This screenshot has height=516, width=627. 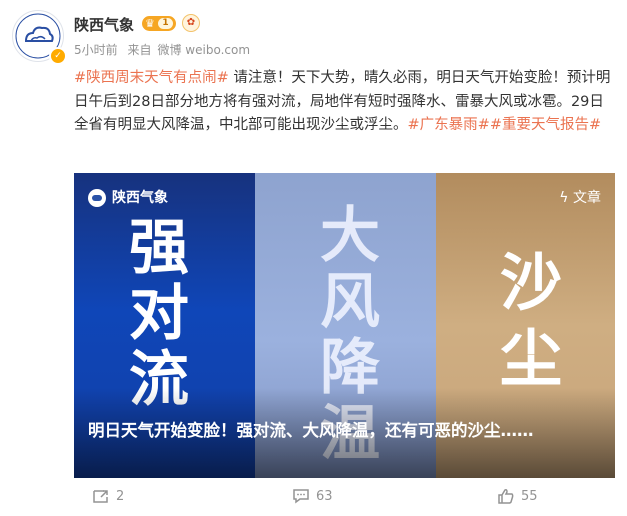 What do you see at coordinates (324, 496) in the screenshot?
I see `comment-count: 63` at bounding box center [324, 496].